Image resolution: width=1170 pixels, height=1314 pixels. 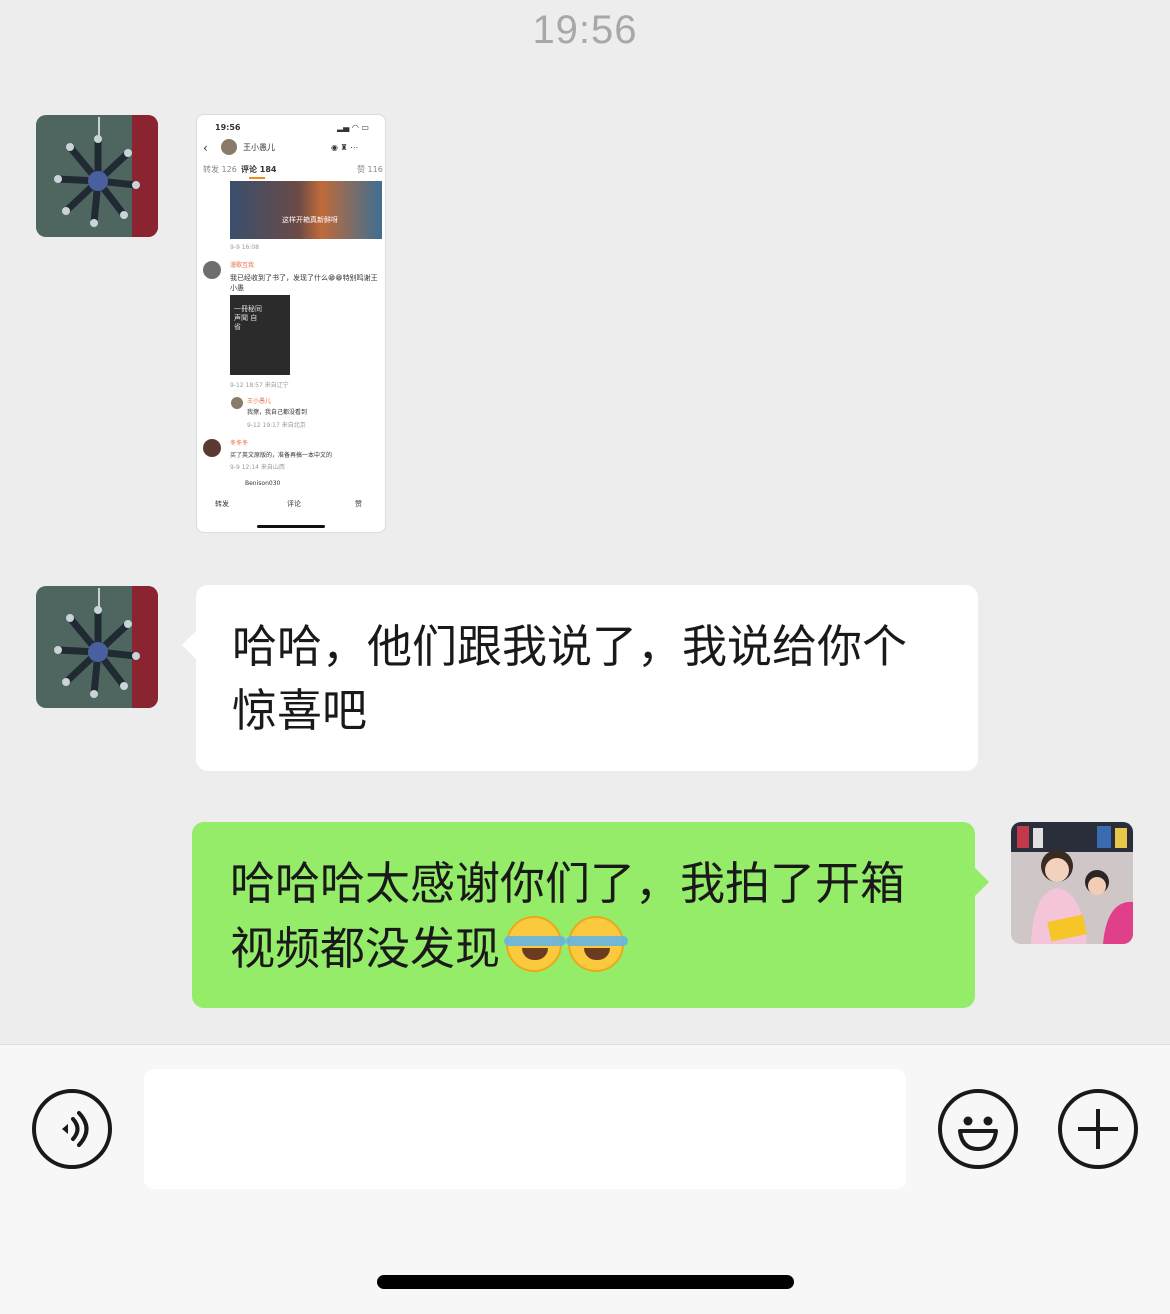 What do you see at coordinates (244, 247) in the screenshot?
I see `screenshot-post-time: 9-9 16:08` at bounding box center [244, 247].